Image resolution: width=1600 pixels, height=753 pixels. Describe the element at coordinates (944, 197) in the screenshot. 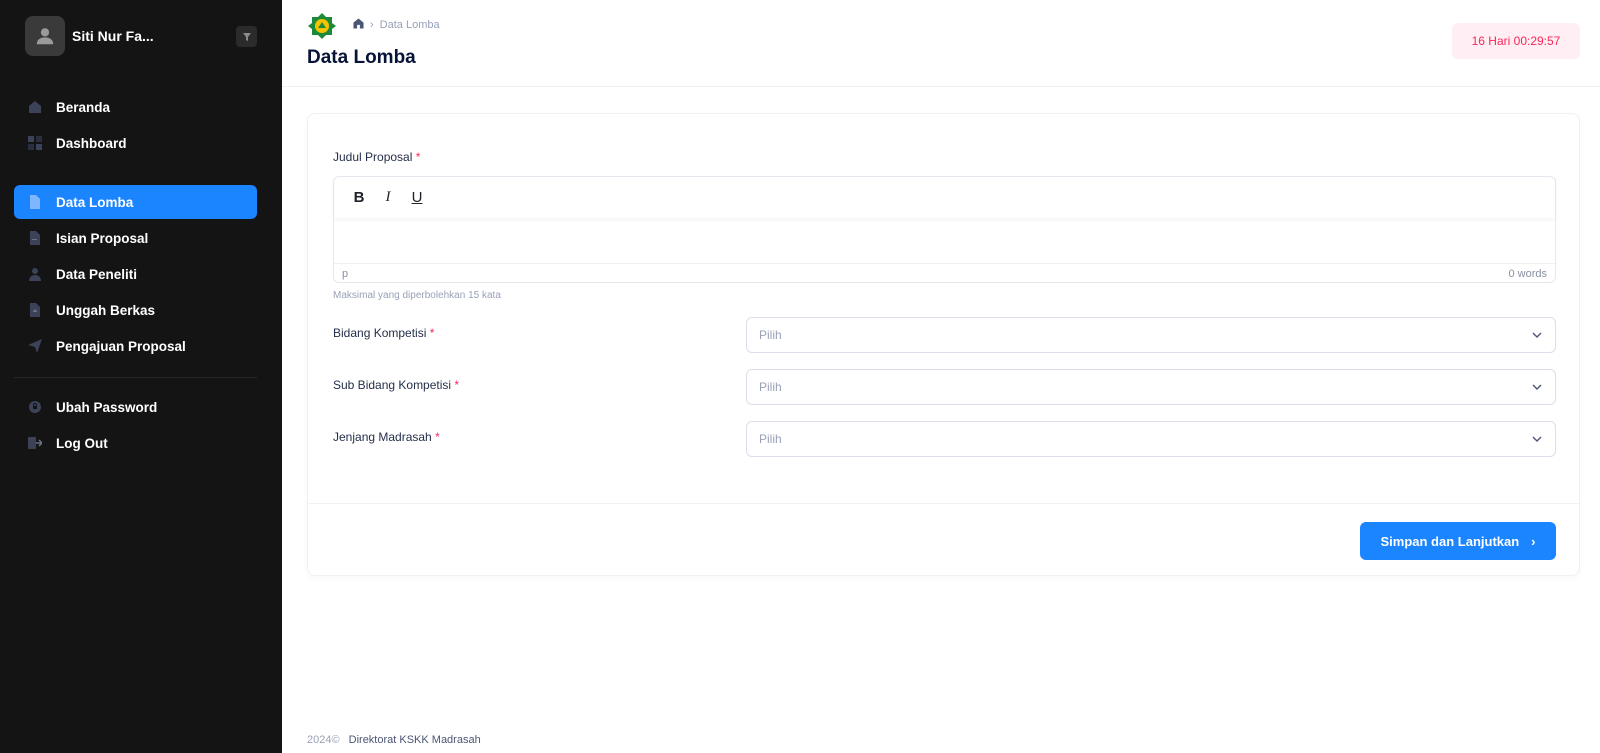

I see `editor-toolbar: B I U` at that location.